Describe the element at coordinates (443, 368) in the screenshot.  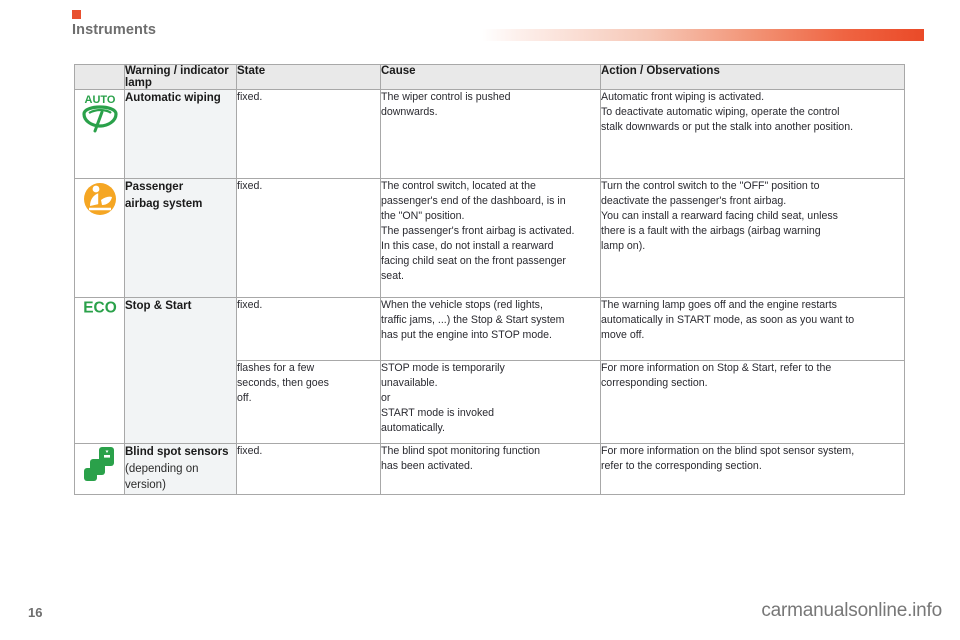
I see `cause-line: STOP mode is temporarily` at that location.